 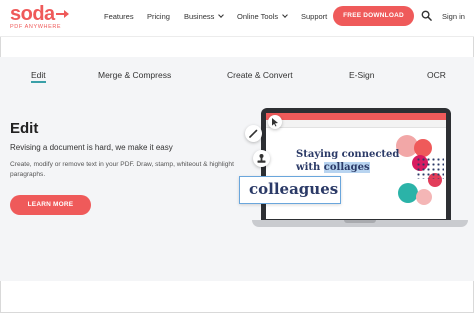 What do you see at coordinates (50, 205) in the screenshot?
I see `learn-more-button: LEARN MORE` at bounding box center [50, 205].